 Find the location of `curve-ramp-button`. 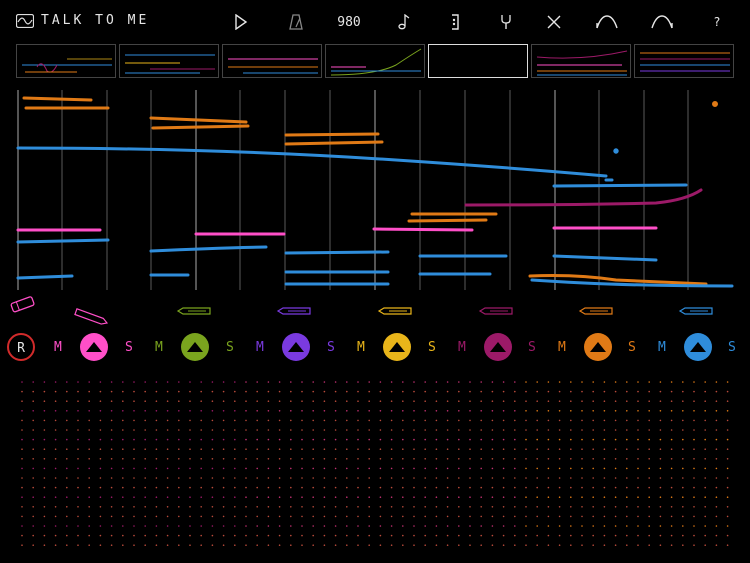

curve-ramp-button is located at coordinates (607, 22).